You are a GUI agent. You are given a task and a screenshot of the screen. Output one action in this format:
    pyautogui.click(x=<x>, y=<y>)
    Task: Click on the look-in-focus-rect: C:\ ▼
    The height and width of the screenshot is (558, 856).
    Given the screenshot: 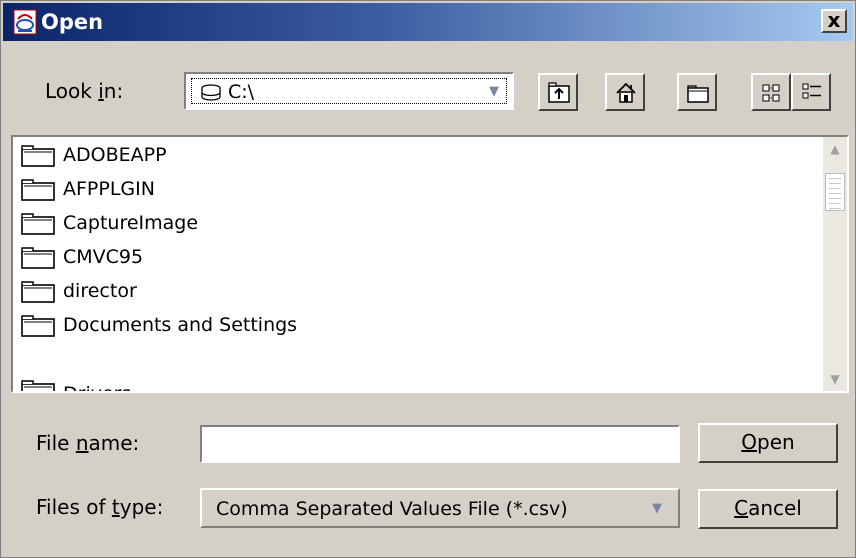 What is the action you would take?
    pyautogui.click(x=349, y=91)
    